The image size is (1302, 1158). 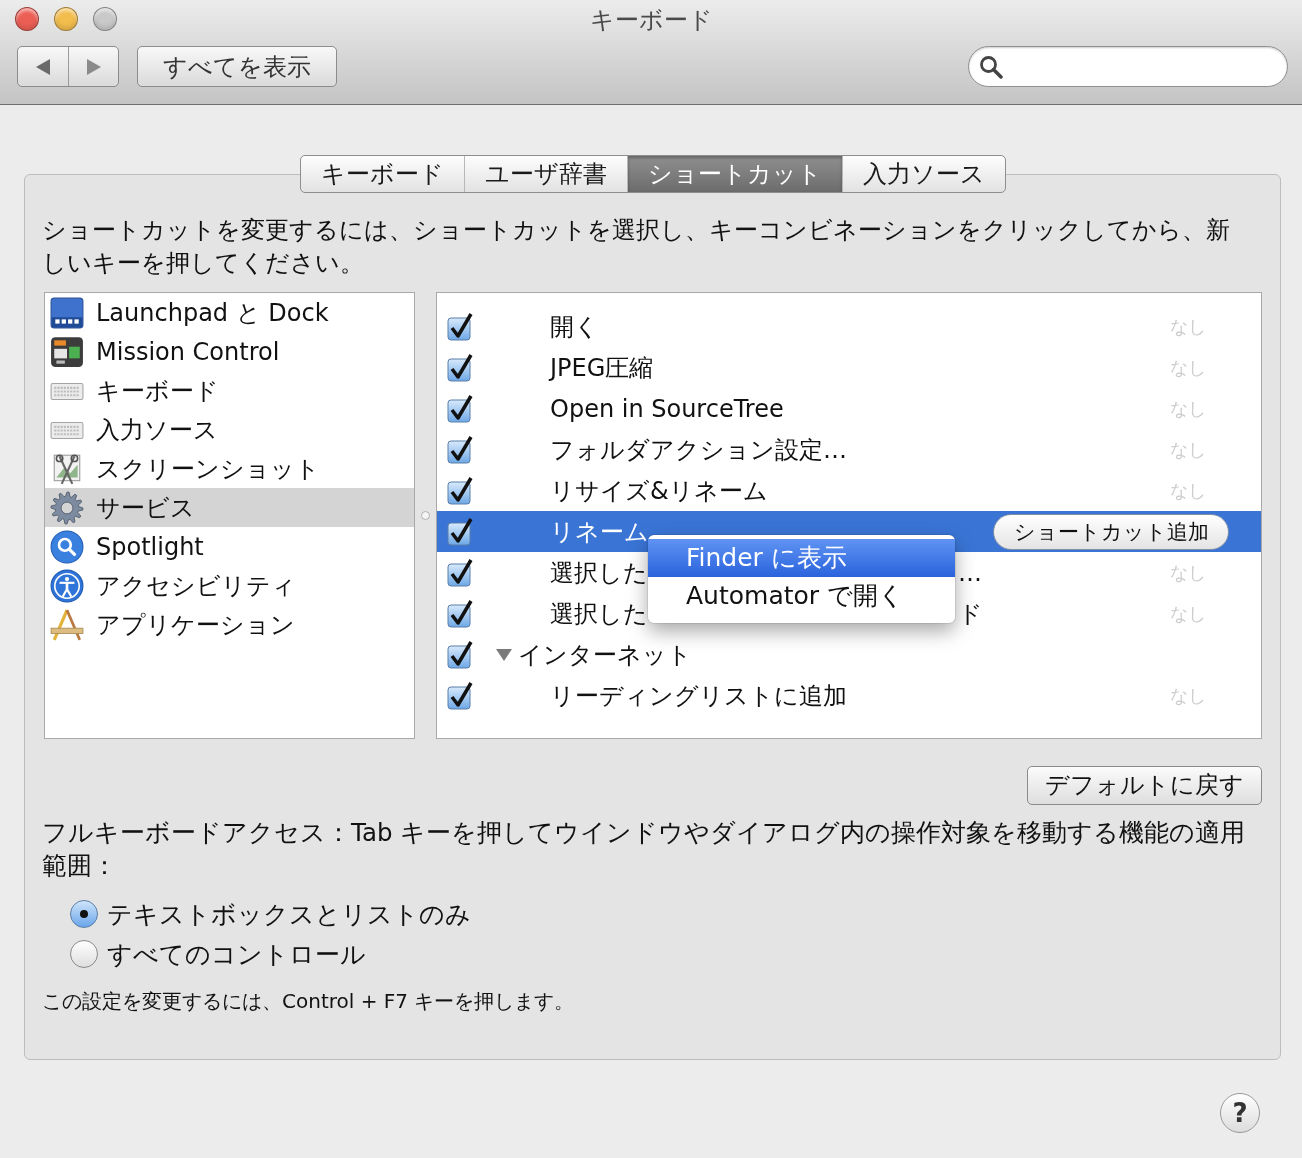 What do you see at coordinates (602, 367) in the screenshot?
I see `service-label: JPEG圧縮` at bounding box center [602, 367].